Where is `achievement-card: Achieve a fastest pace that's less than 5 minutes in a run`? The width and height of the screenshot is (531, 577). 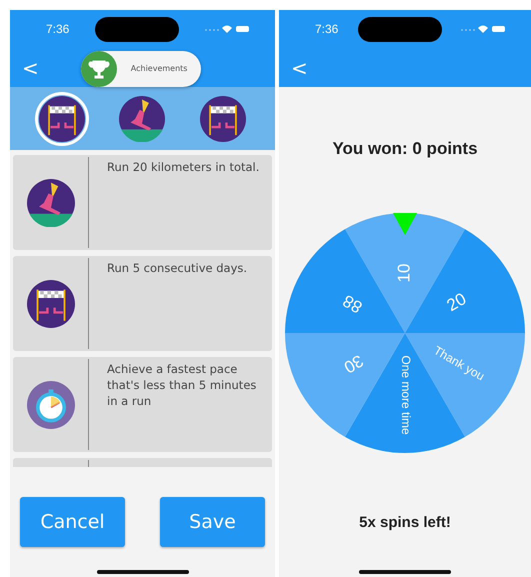
achievement-card: Achieve a fastest pace that's less than 5 minutes in a run is located at coordinates (142, 404).